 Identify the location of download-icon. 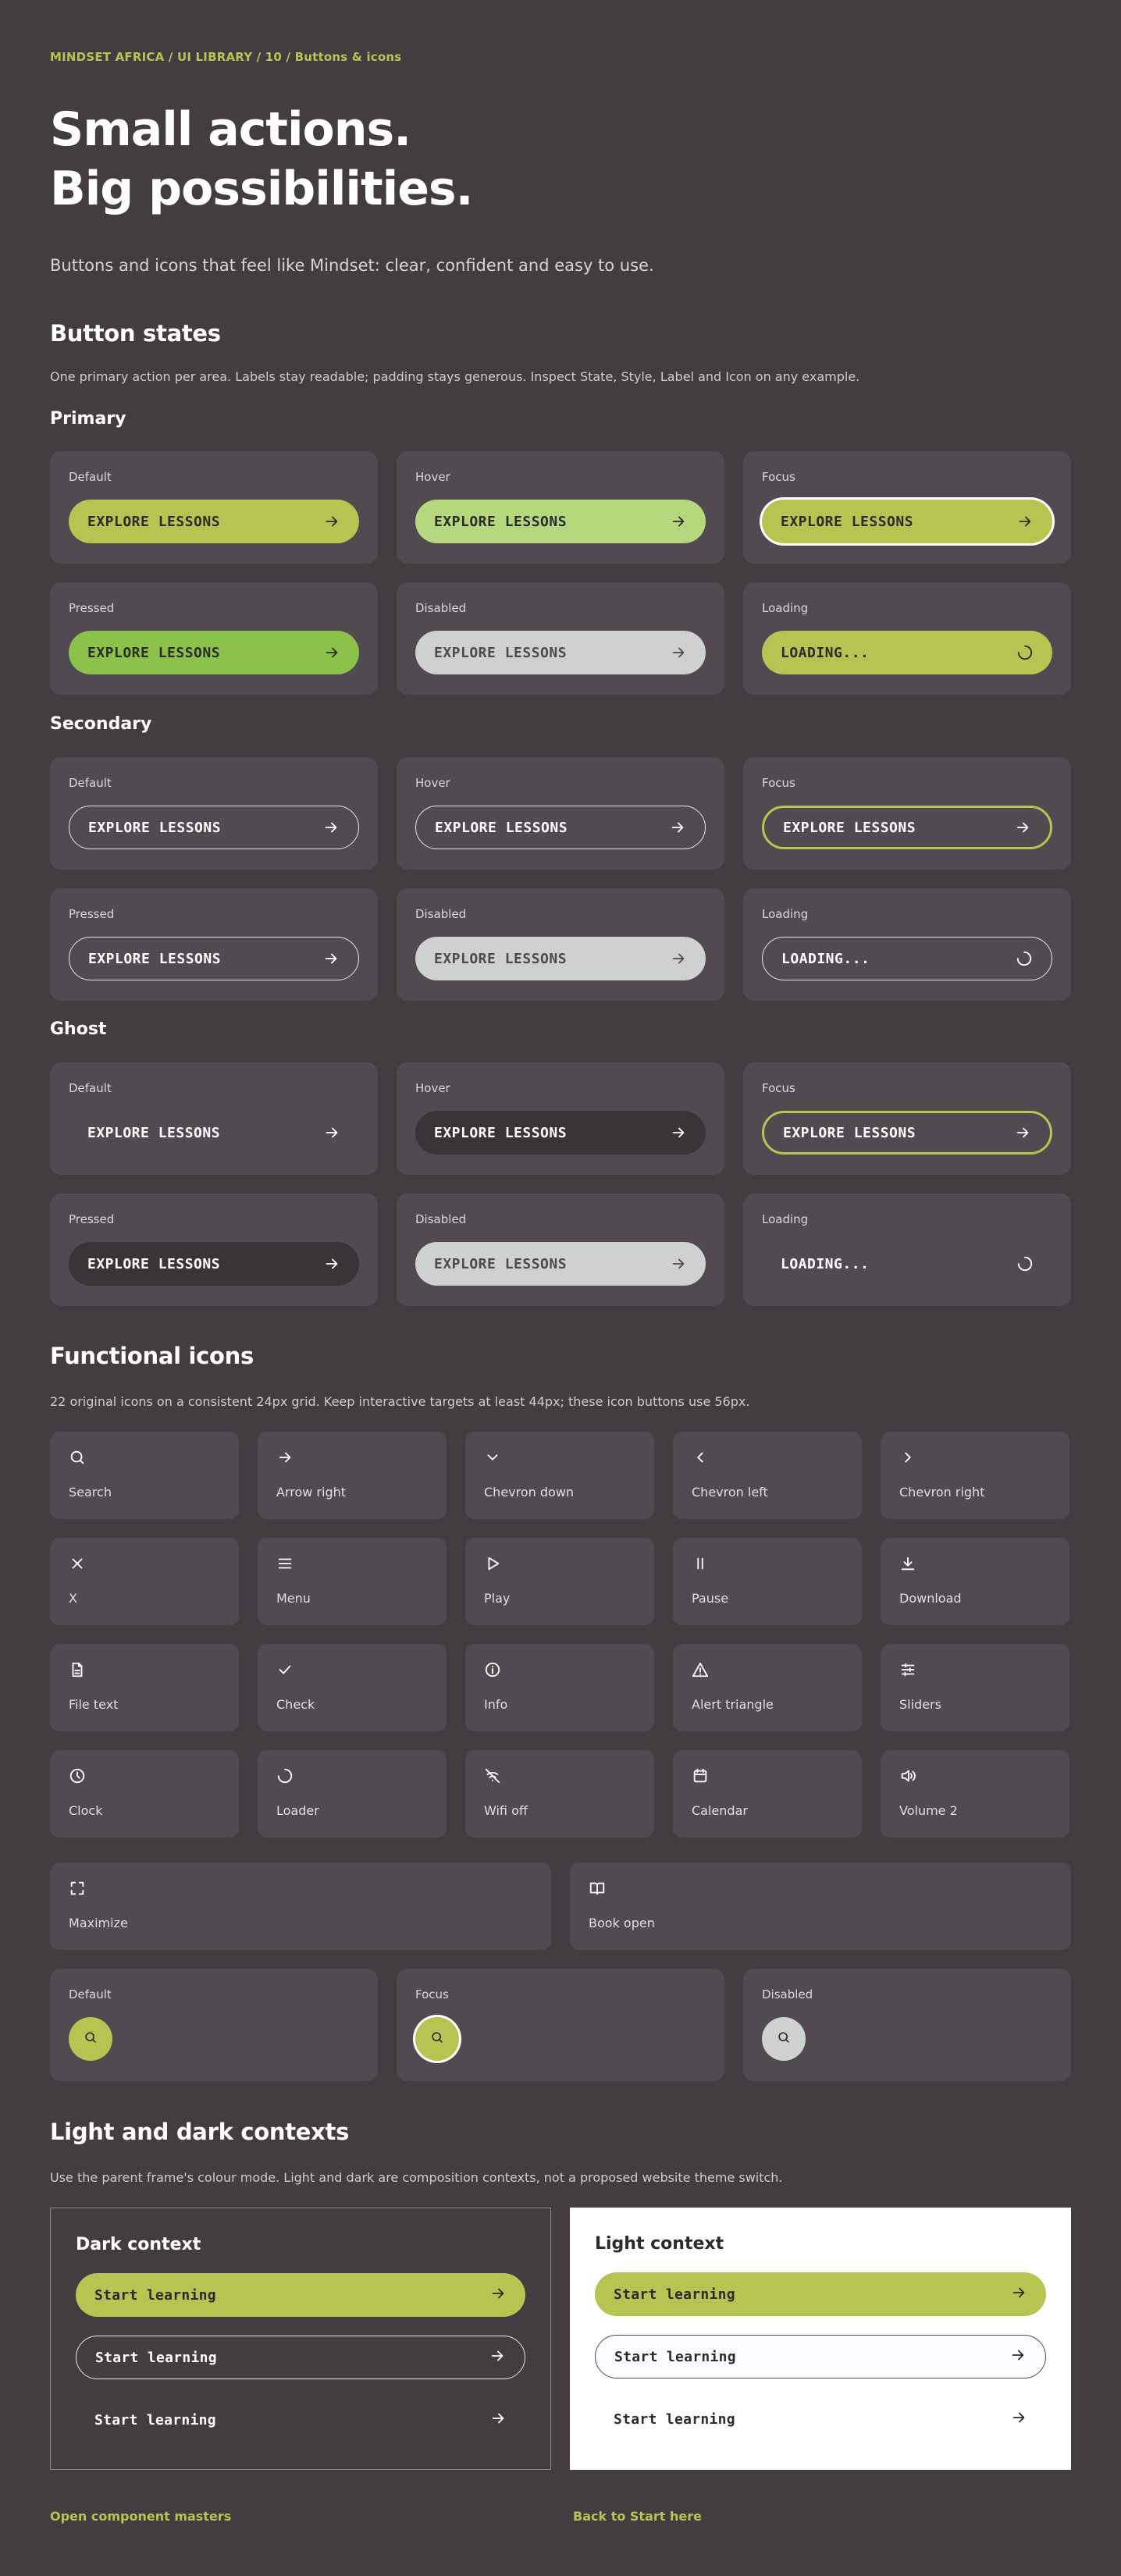
(975, 1563).